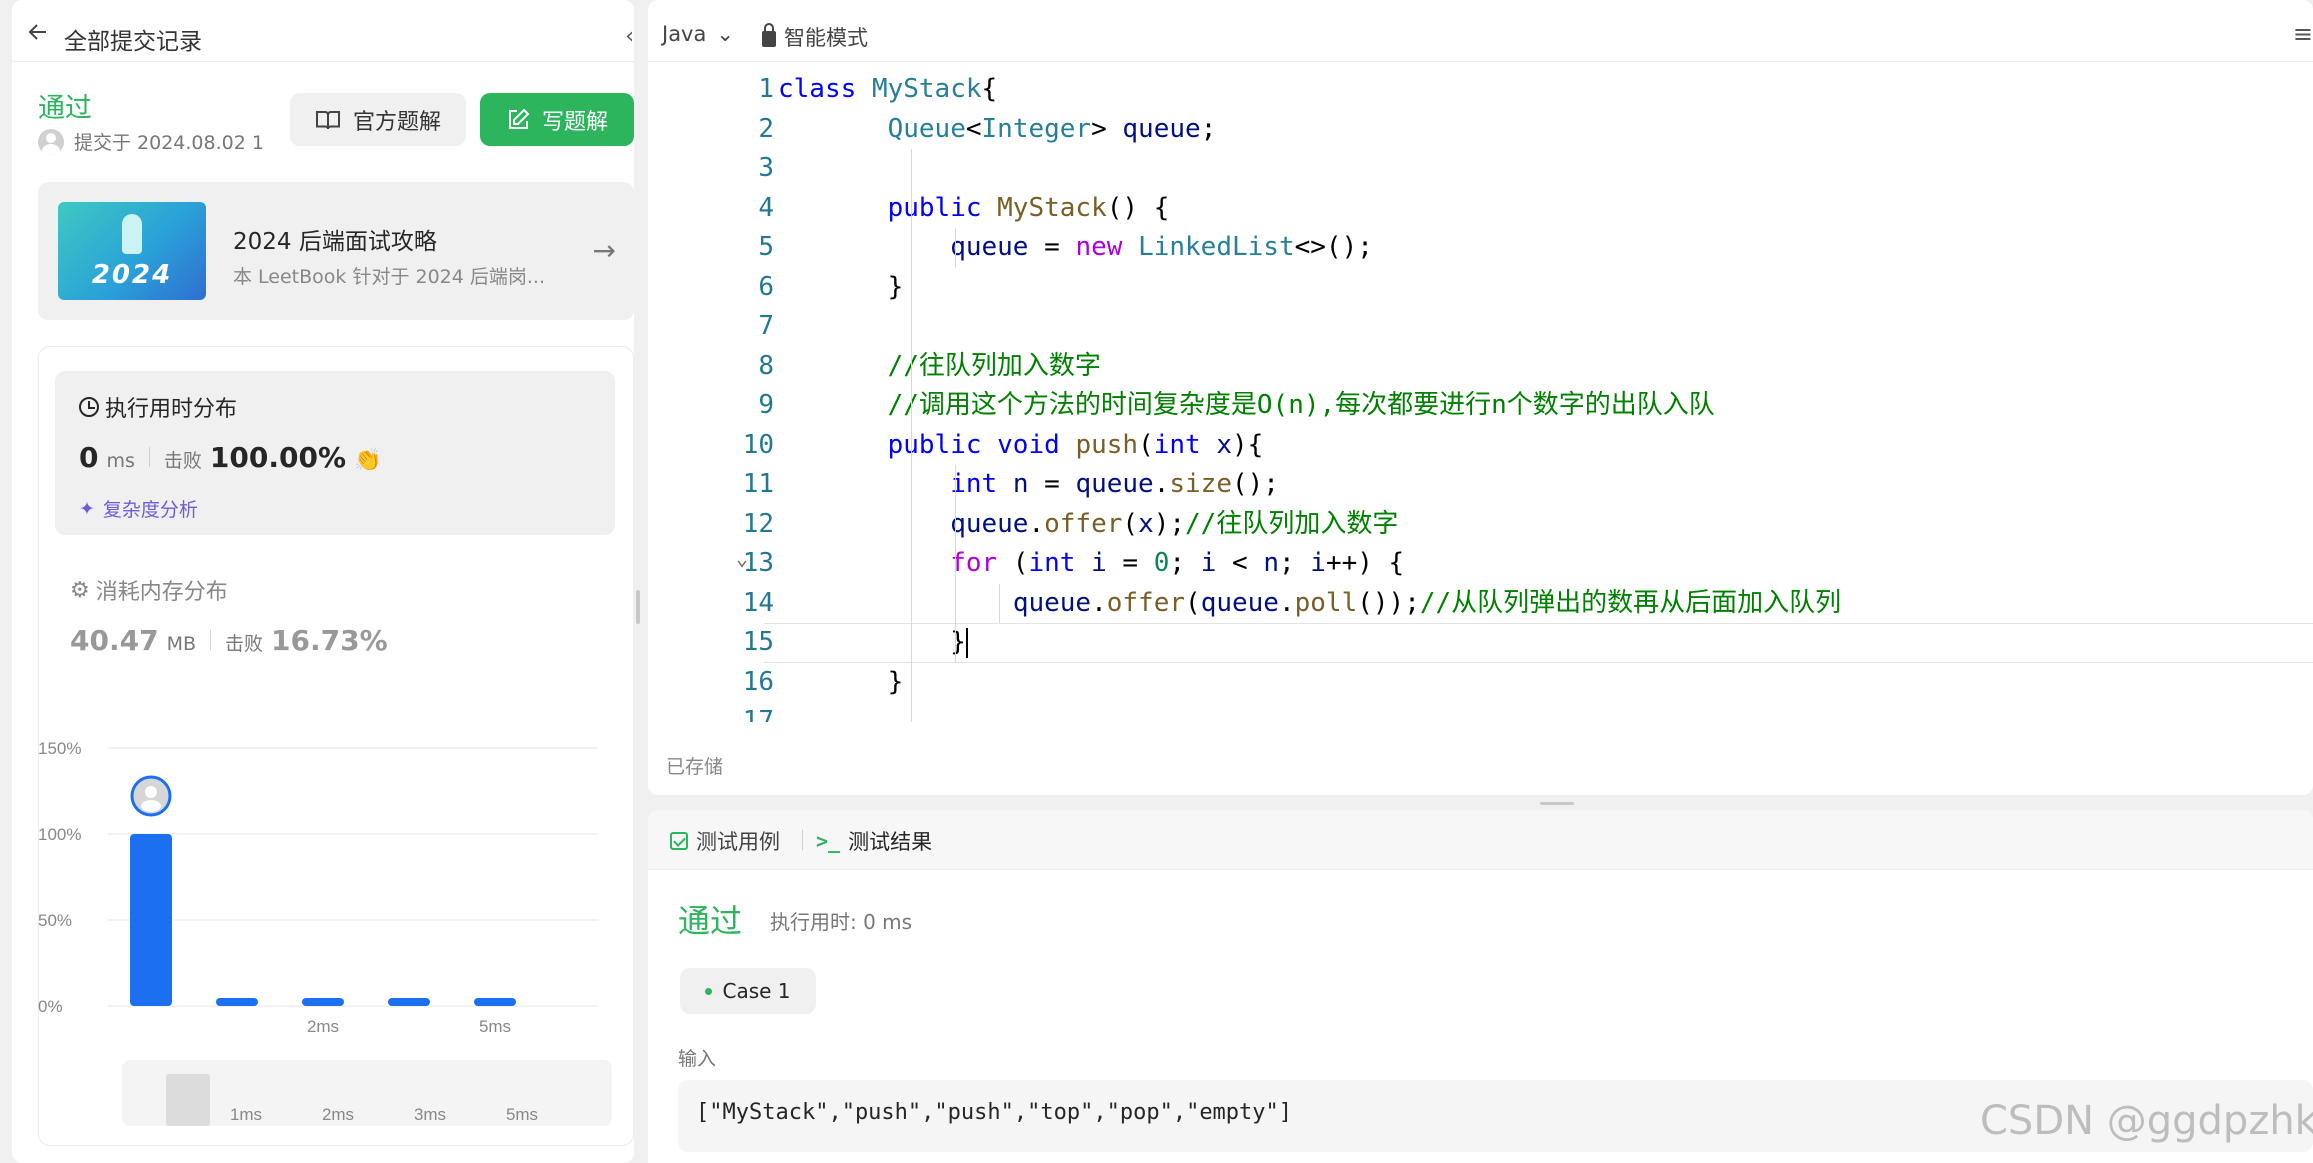 The height and width of the screenshot is (1163, 2313). I want to click on minimap-bar, so click(188, 1100).